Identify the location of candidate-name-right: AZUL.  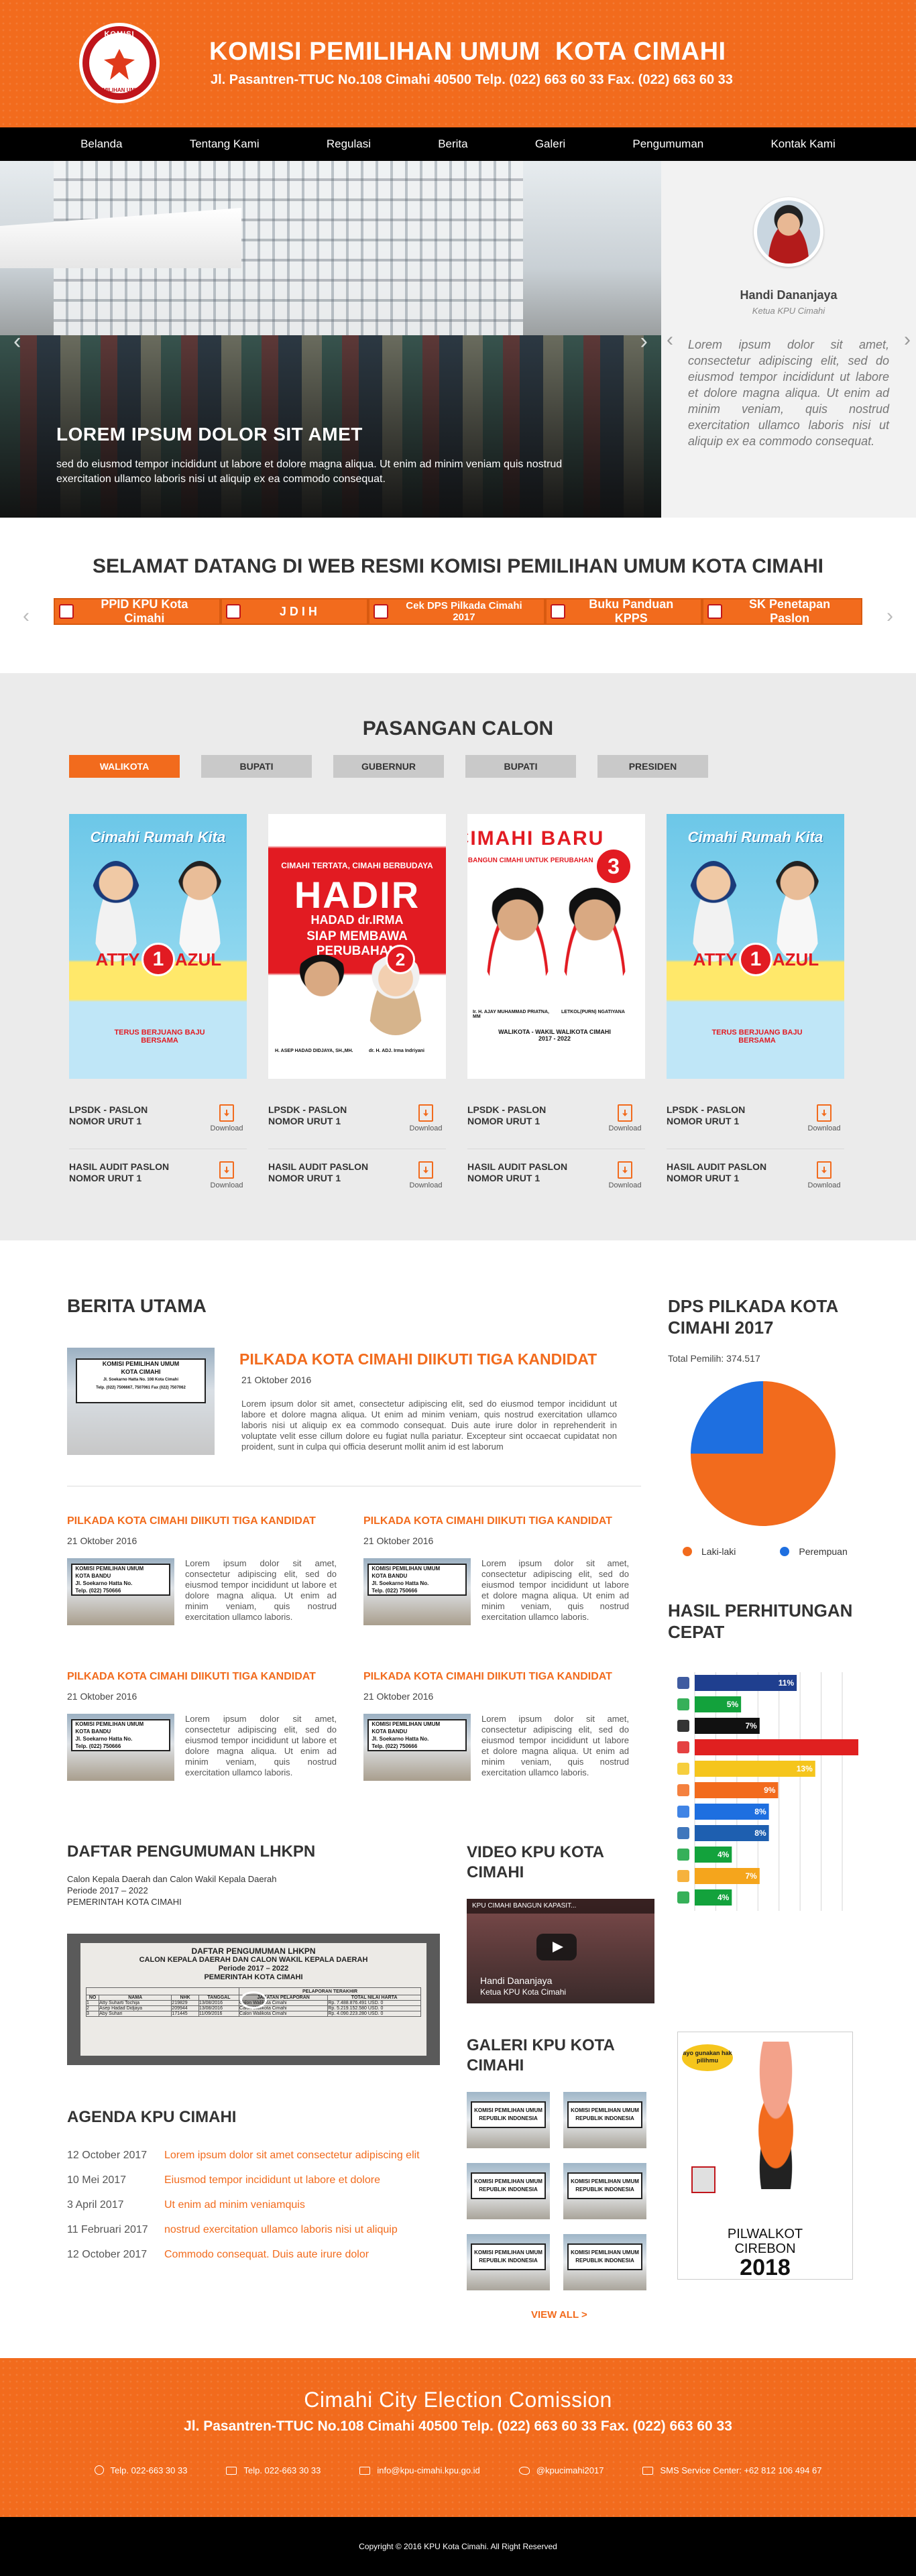
(198, 959).